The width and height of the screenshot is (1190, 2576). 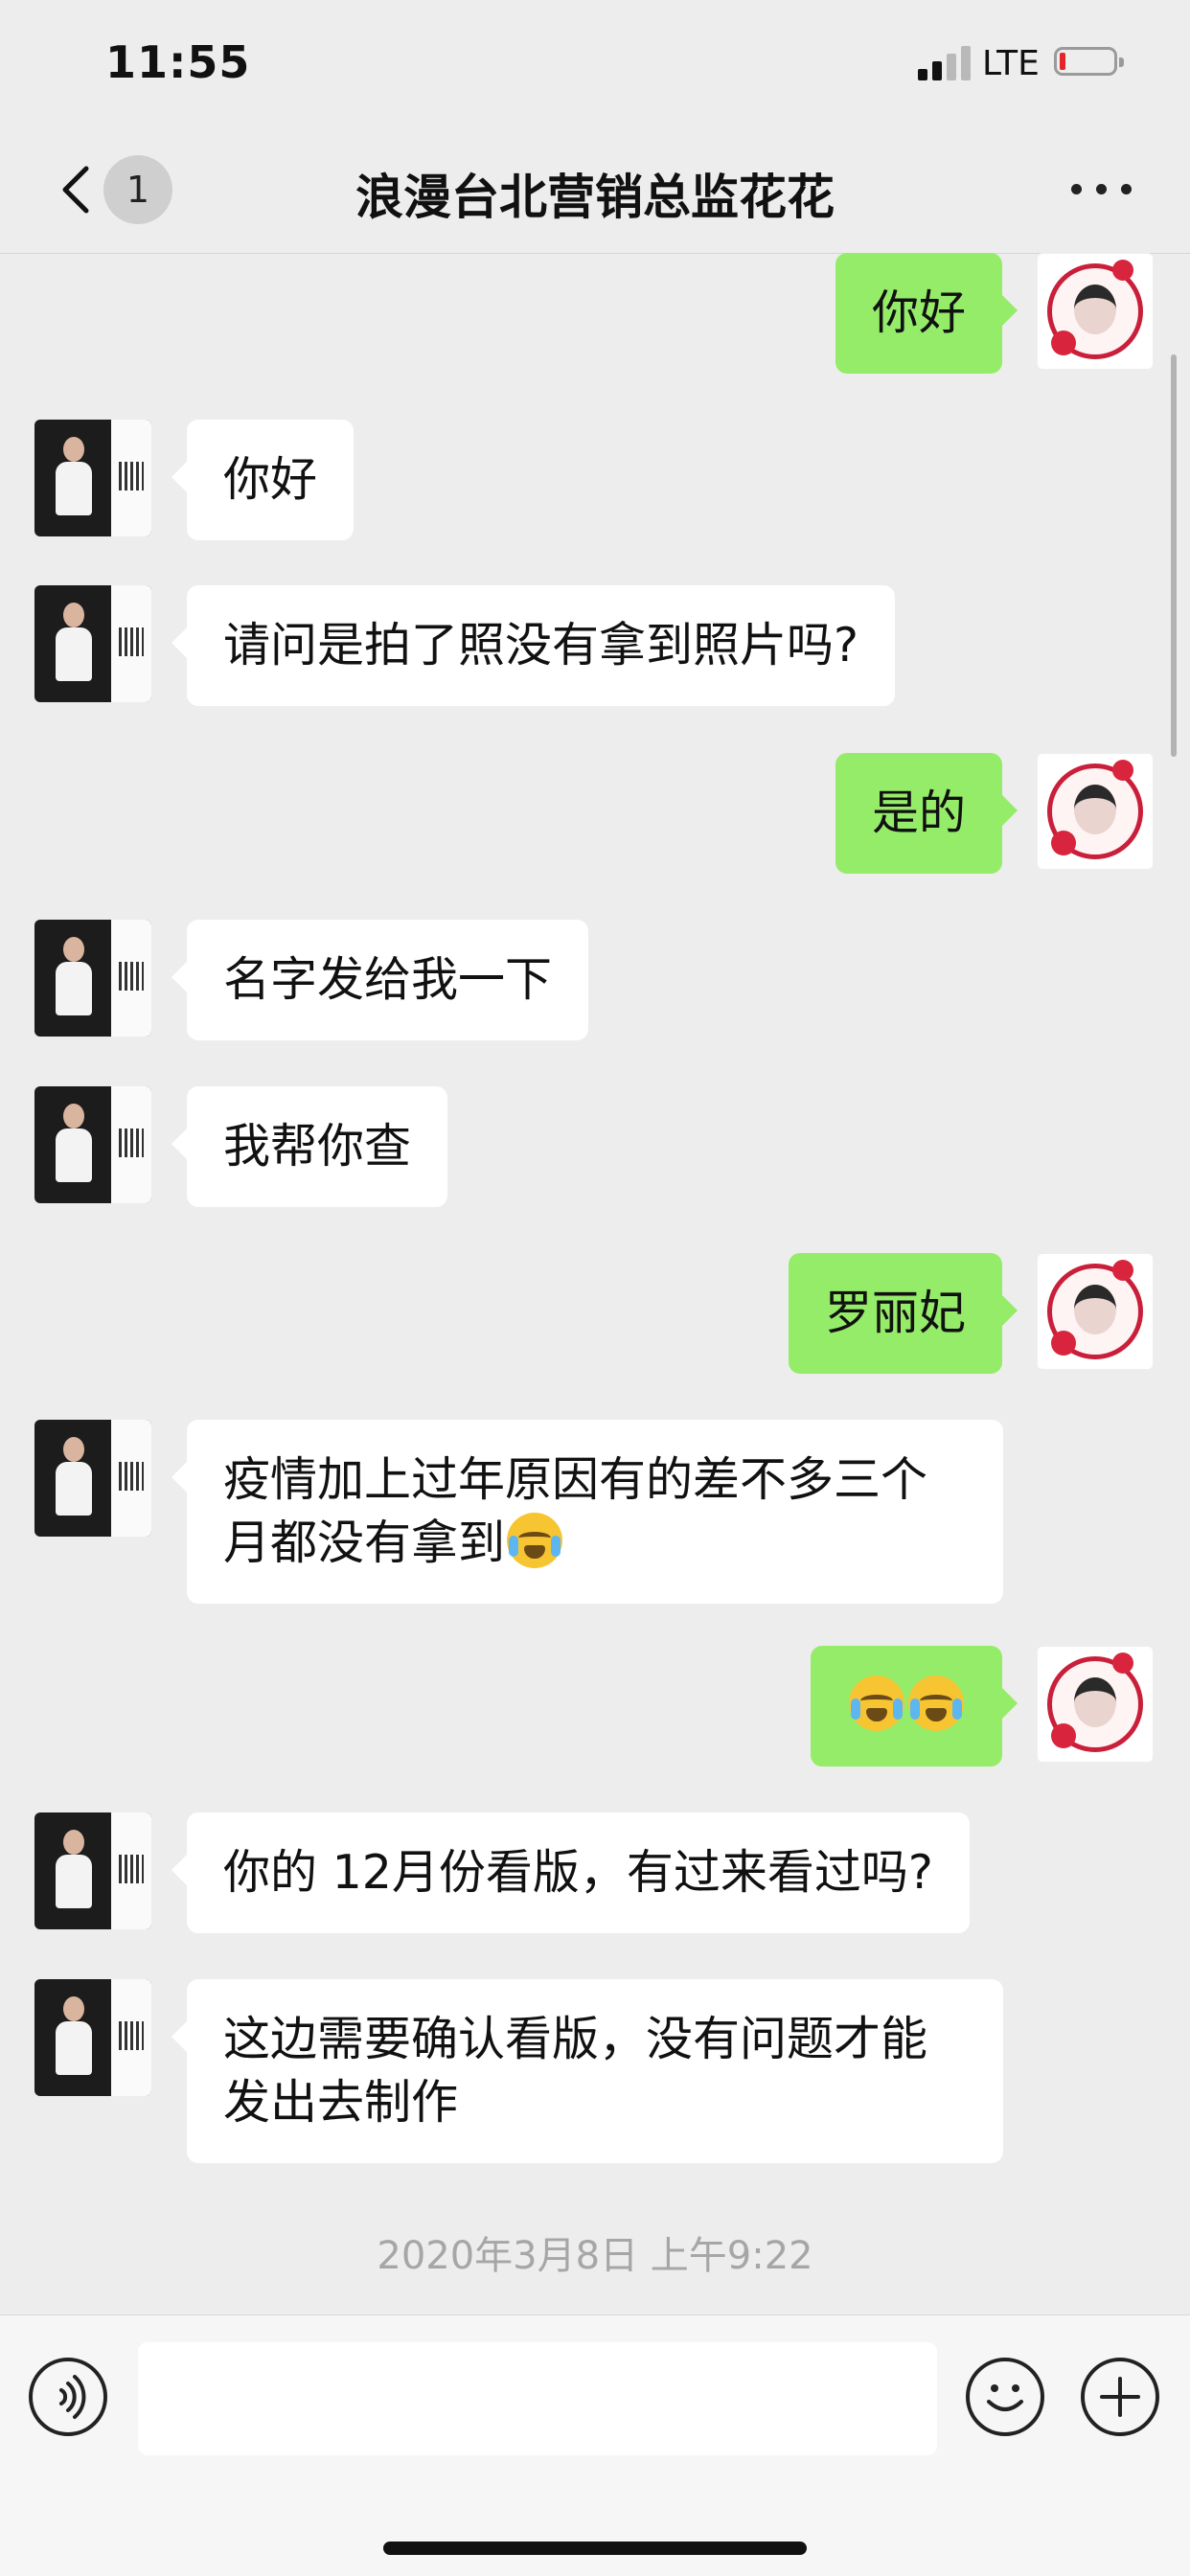 I want to click on signal-icon, so click(x=946, y=63).